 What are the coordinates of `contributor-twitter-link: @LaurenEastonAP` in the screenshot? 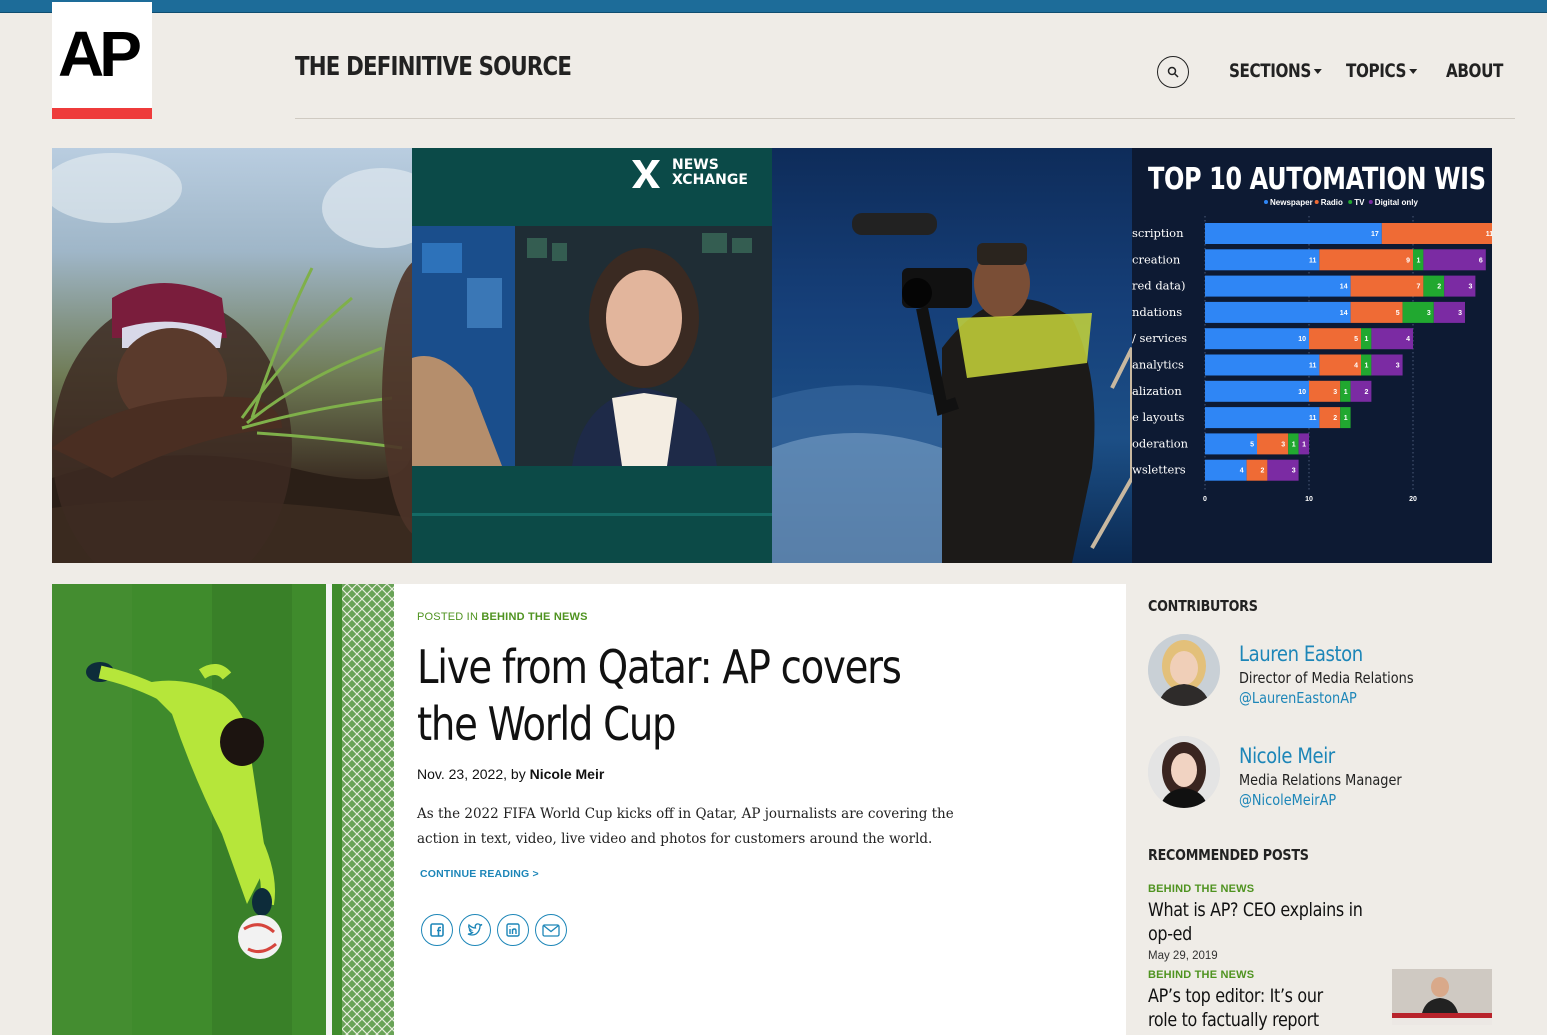 It's located at (1298, 698).